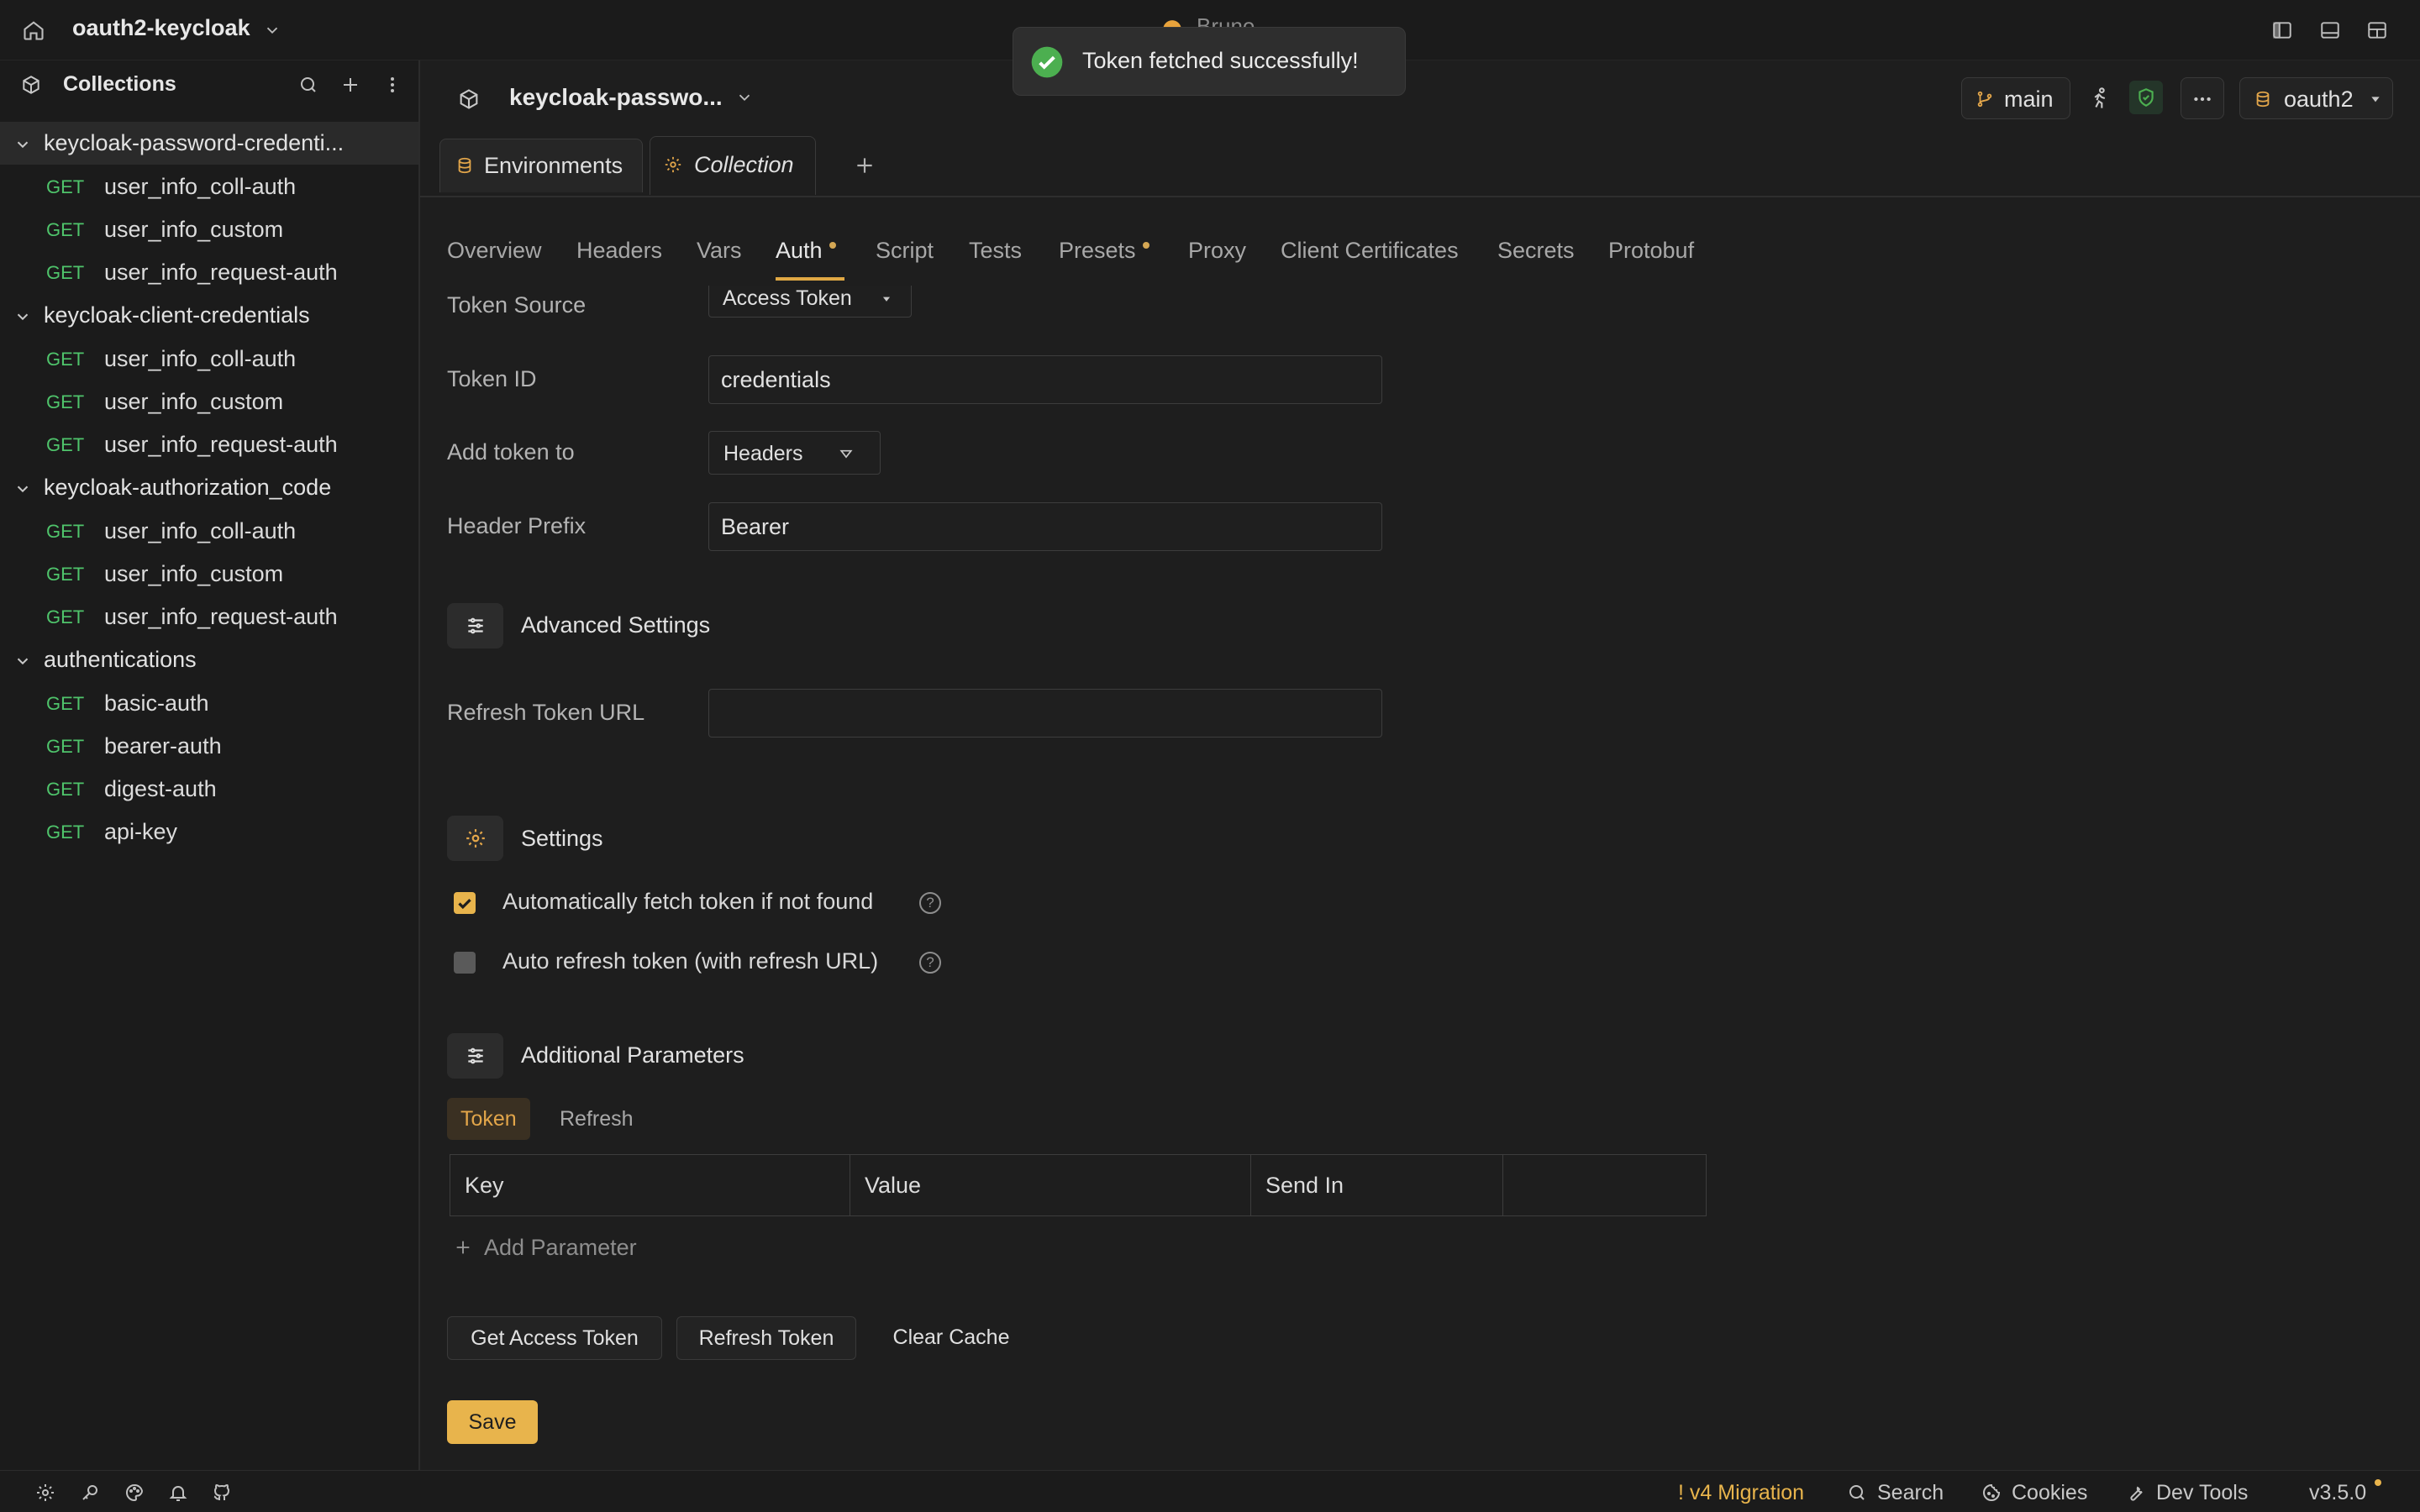 This screenshot has height=1512, width=2420. I want to click on header-prefix-label: Header Prefix, so click(517, 525).